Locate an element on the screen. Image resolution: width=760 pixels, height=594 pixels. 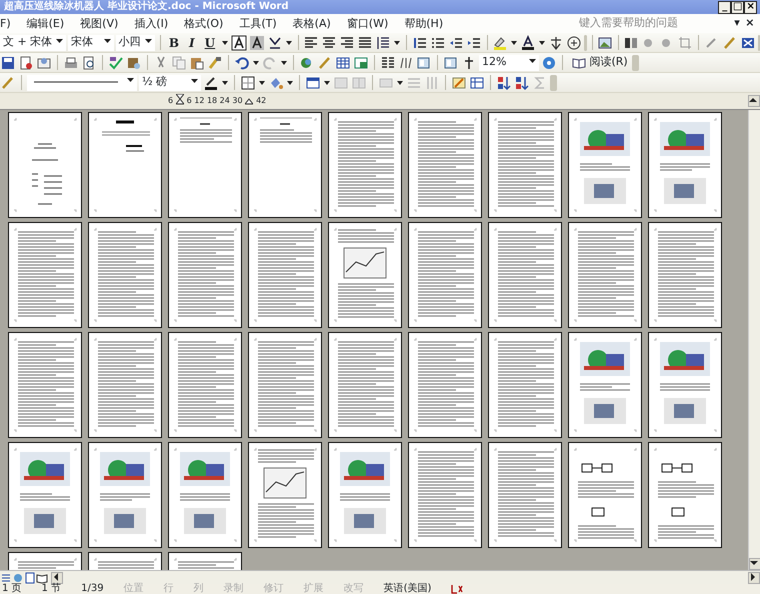
highlight-icon is located at coordinates (500, 42).